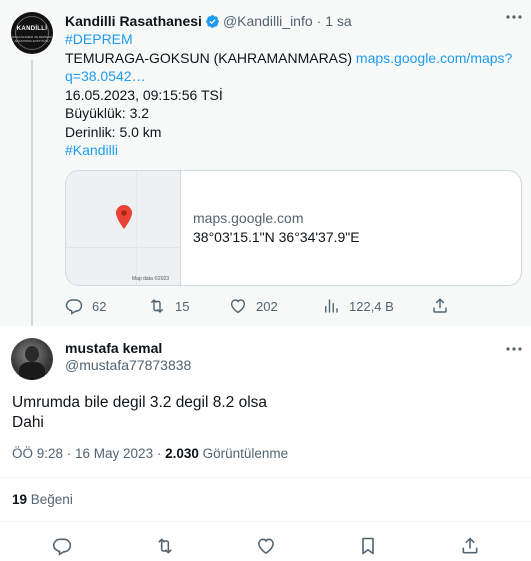 This screenshot has height=561, width=531. I want to click on tweet-actions: 62 15 202 122,4 B, so click(285, 306).